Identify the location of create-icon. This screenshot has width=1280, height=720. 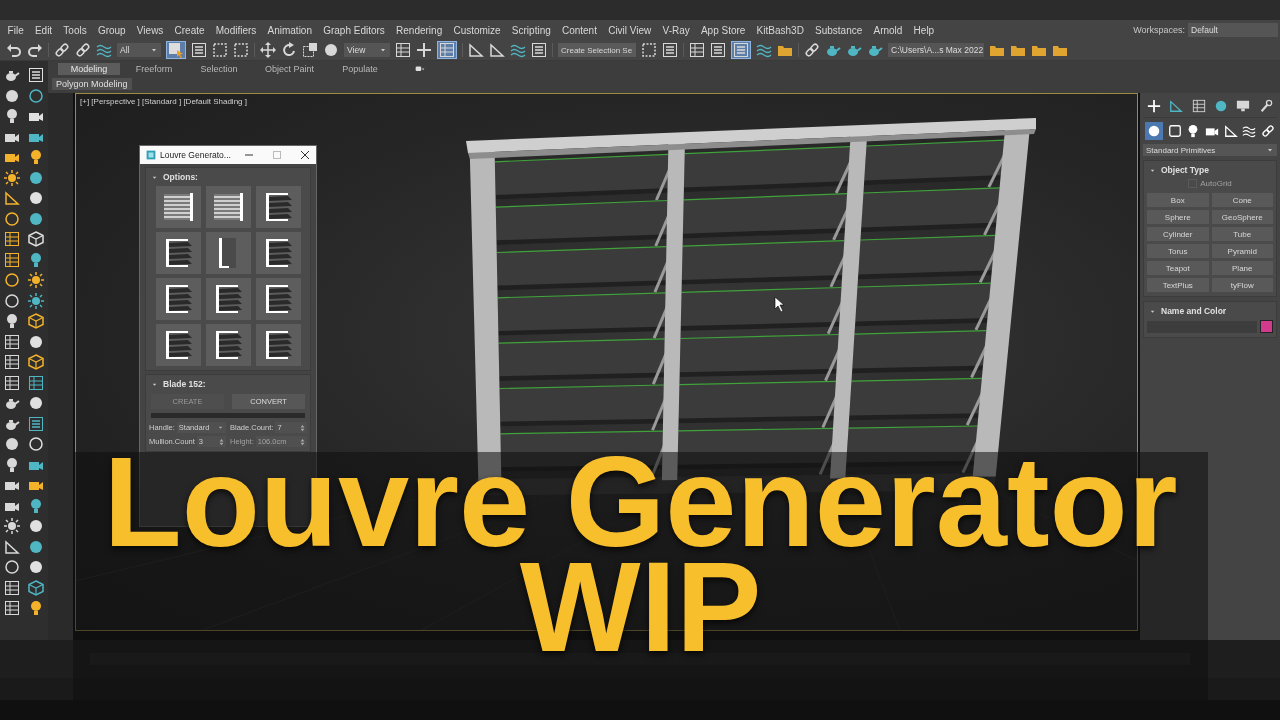
(1154, 106).